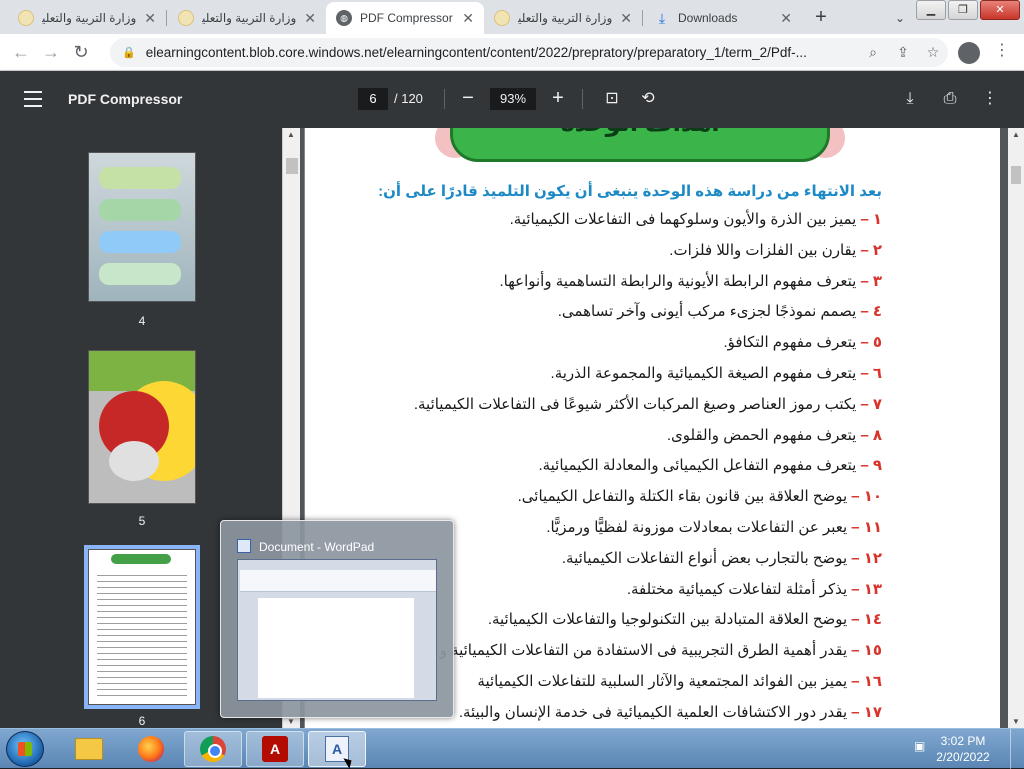 The height and width of the screenshot is (769, 1024). What do you see at coordinates (593, 348) in the screenshot?
I see `objective-item: ٥ –يتعرف مفهوم التكافؤ.` at bounding box center [593, 348].